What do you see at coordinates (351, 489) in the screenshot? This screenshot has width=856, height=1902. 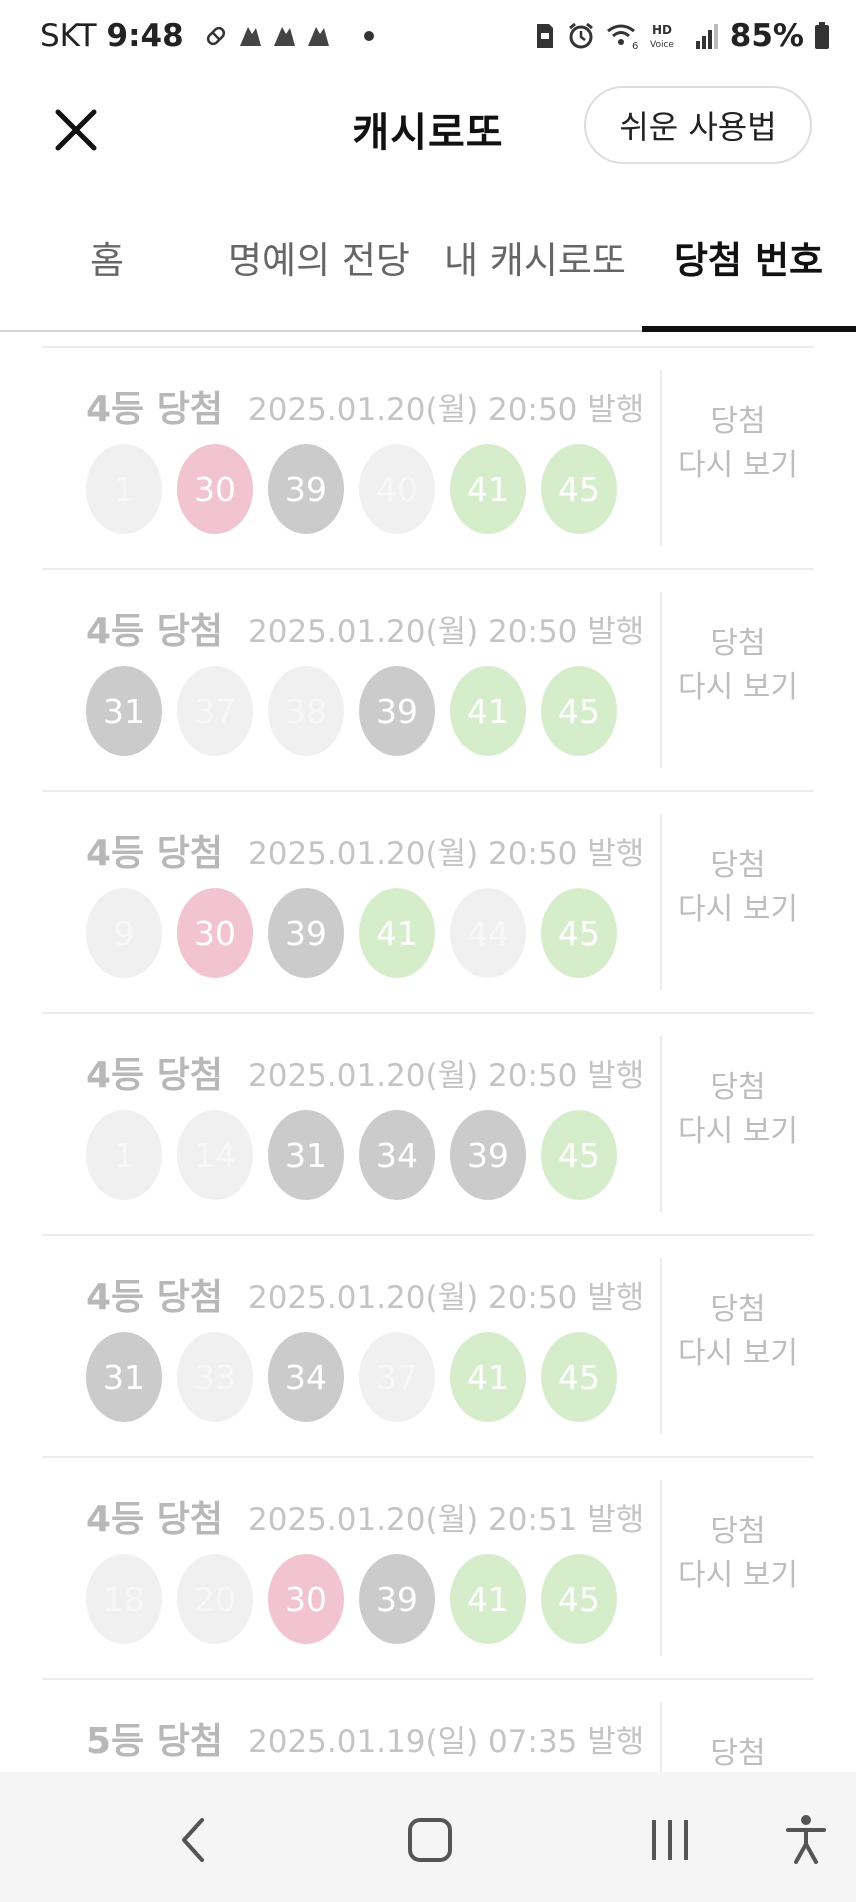 I see `lotto-numbers: 1 30 39 40 41 45` at bounding box center [351, 489].